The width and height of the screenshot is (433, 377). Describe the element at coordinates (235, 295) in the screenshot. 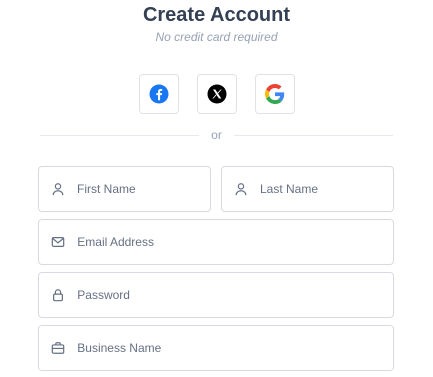

I see `password-input` at that location.